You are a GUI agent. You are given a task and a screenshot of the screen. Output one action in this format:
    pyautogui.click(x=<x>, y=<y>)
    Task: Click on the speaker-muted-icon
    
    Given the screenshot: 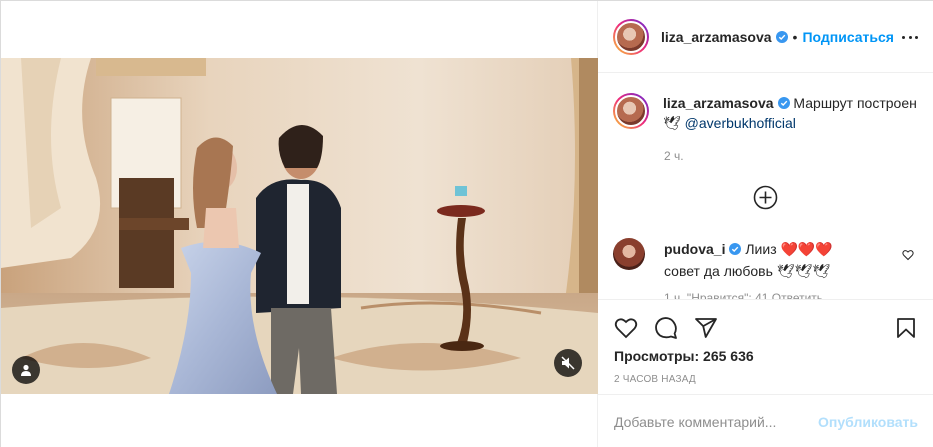 What is the action you would take?
    pyautogui.click(x=568, y=363)
    